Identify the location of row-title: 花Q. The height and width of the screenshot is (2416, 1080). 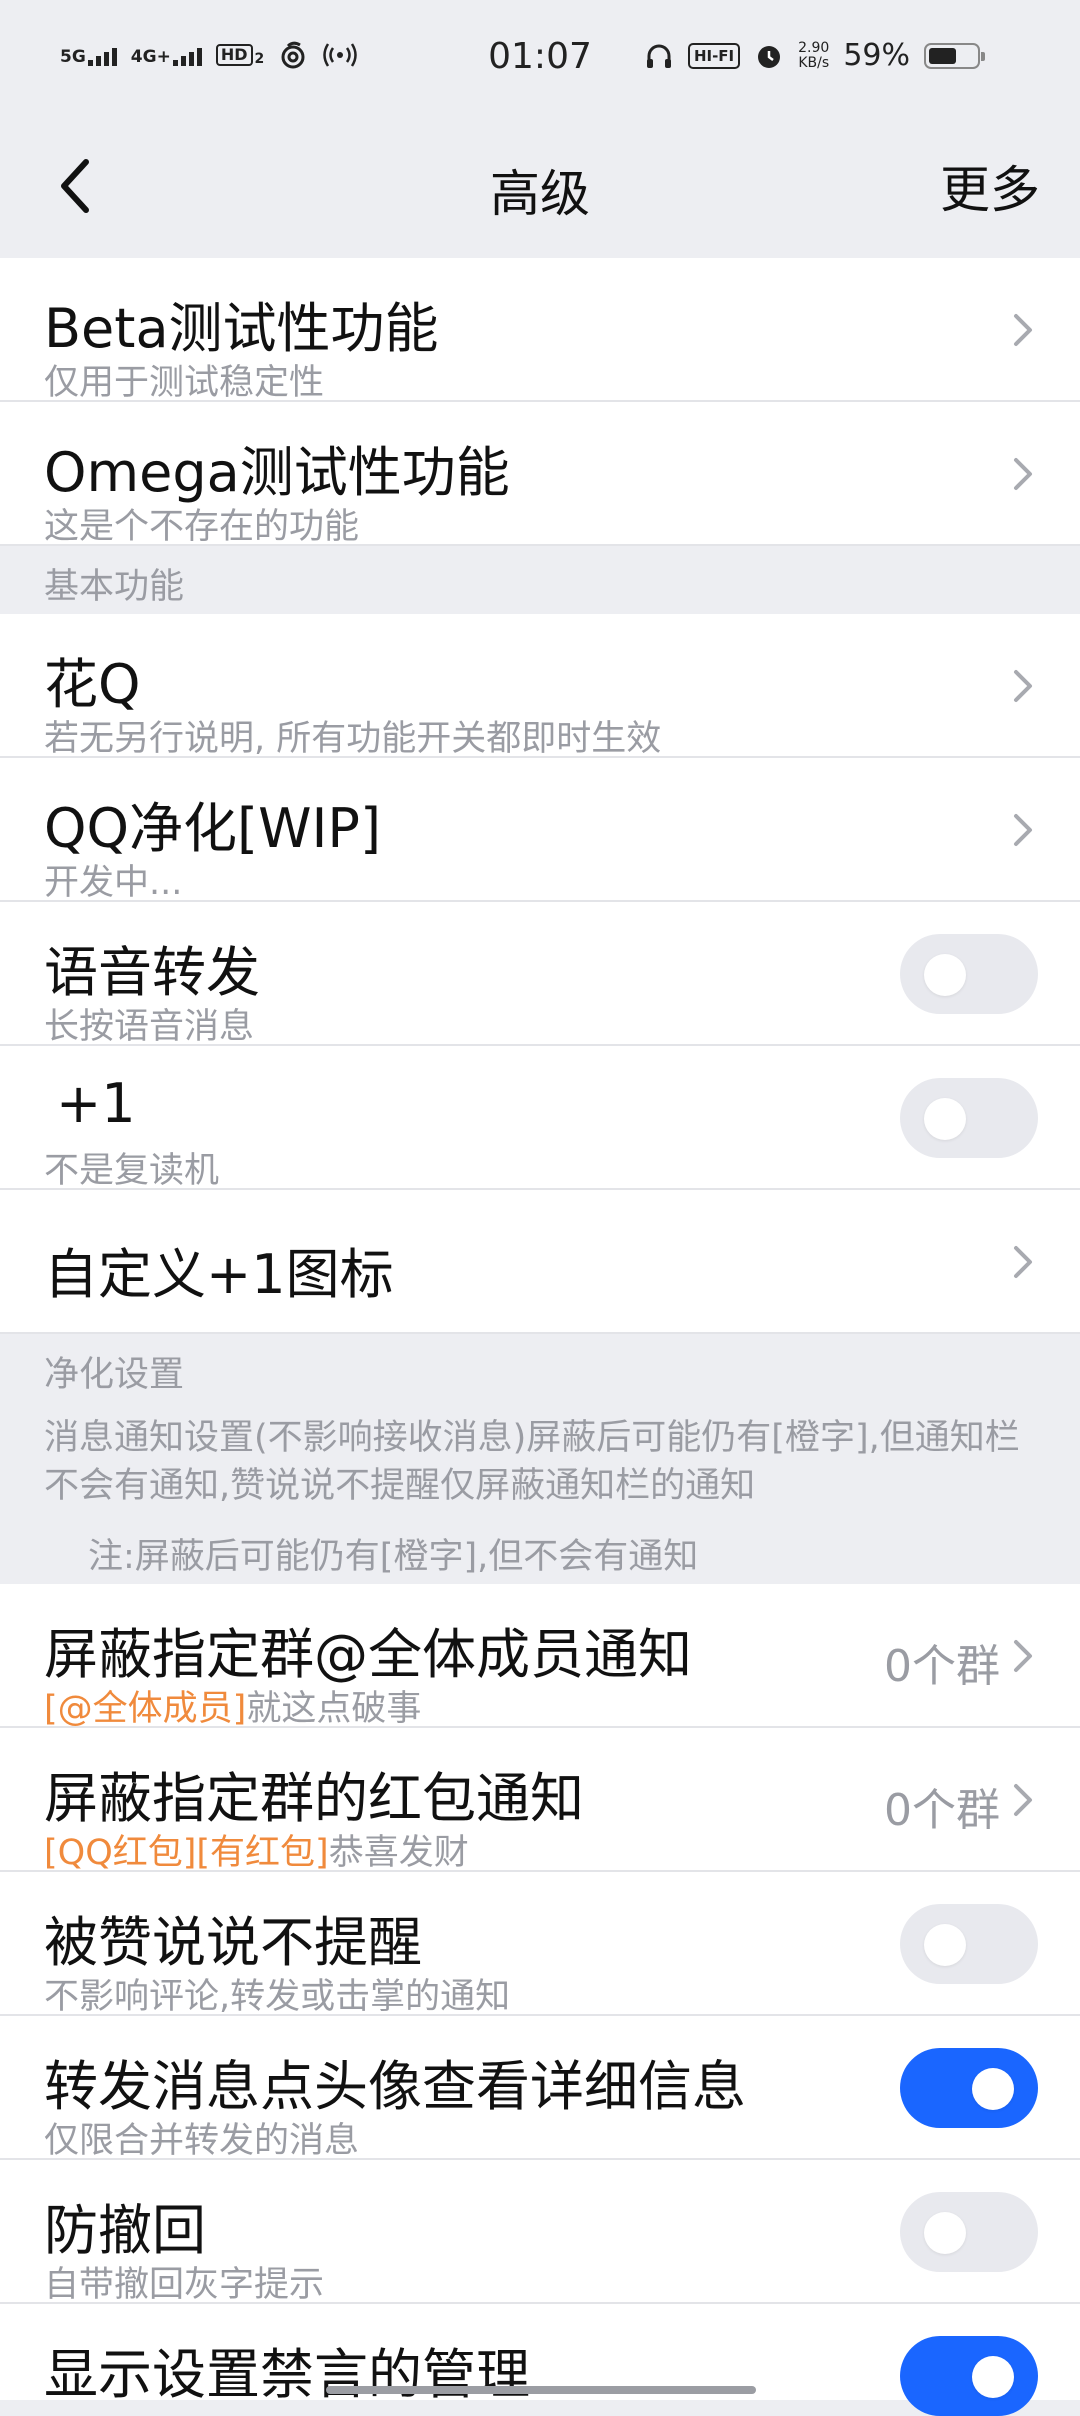
(92, 684).